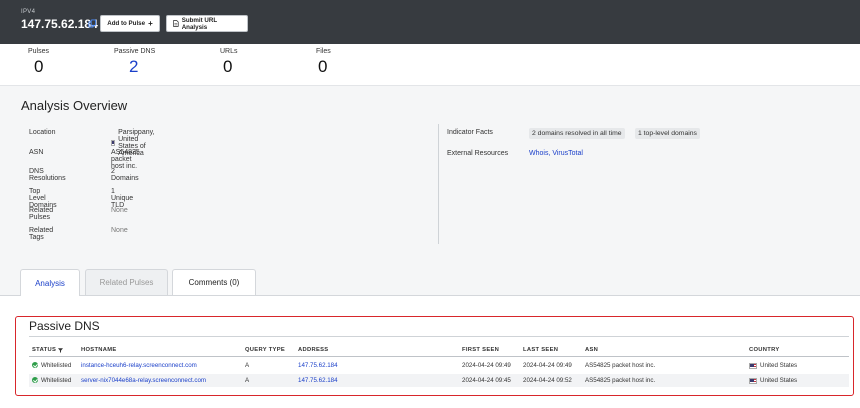 This screenshot has height=408, width=860. What do you see at coordinates (42, 132) in the screenshot?
I see `overview-label: Location` at bounding box center [42, 132].